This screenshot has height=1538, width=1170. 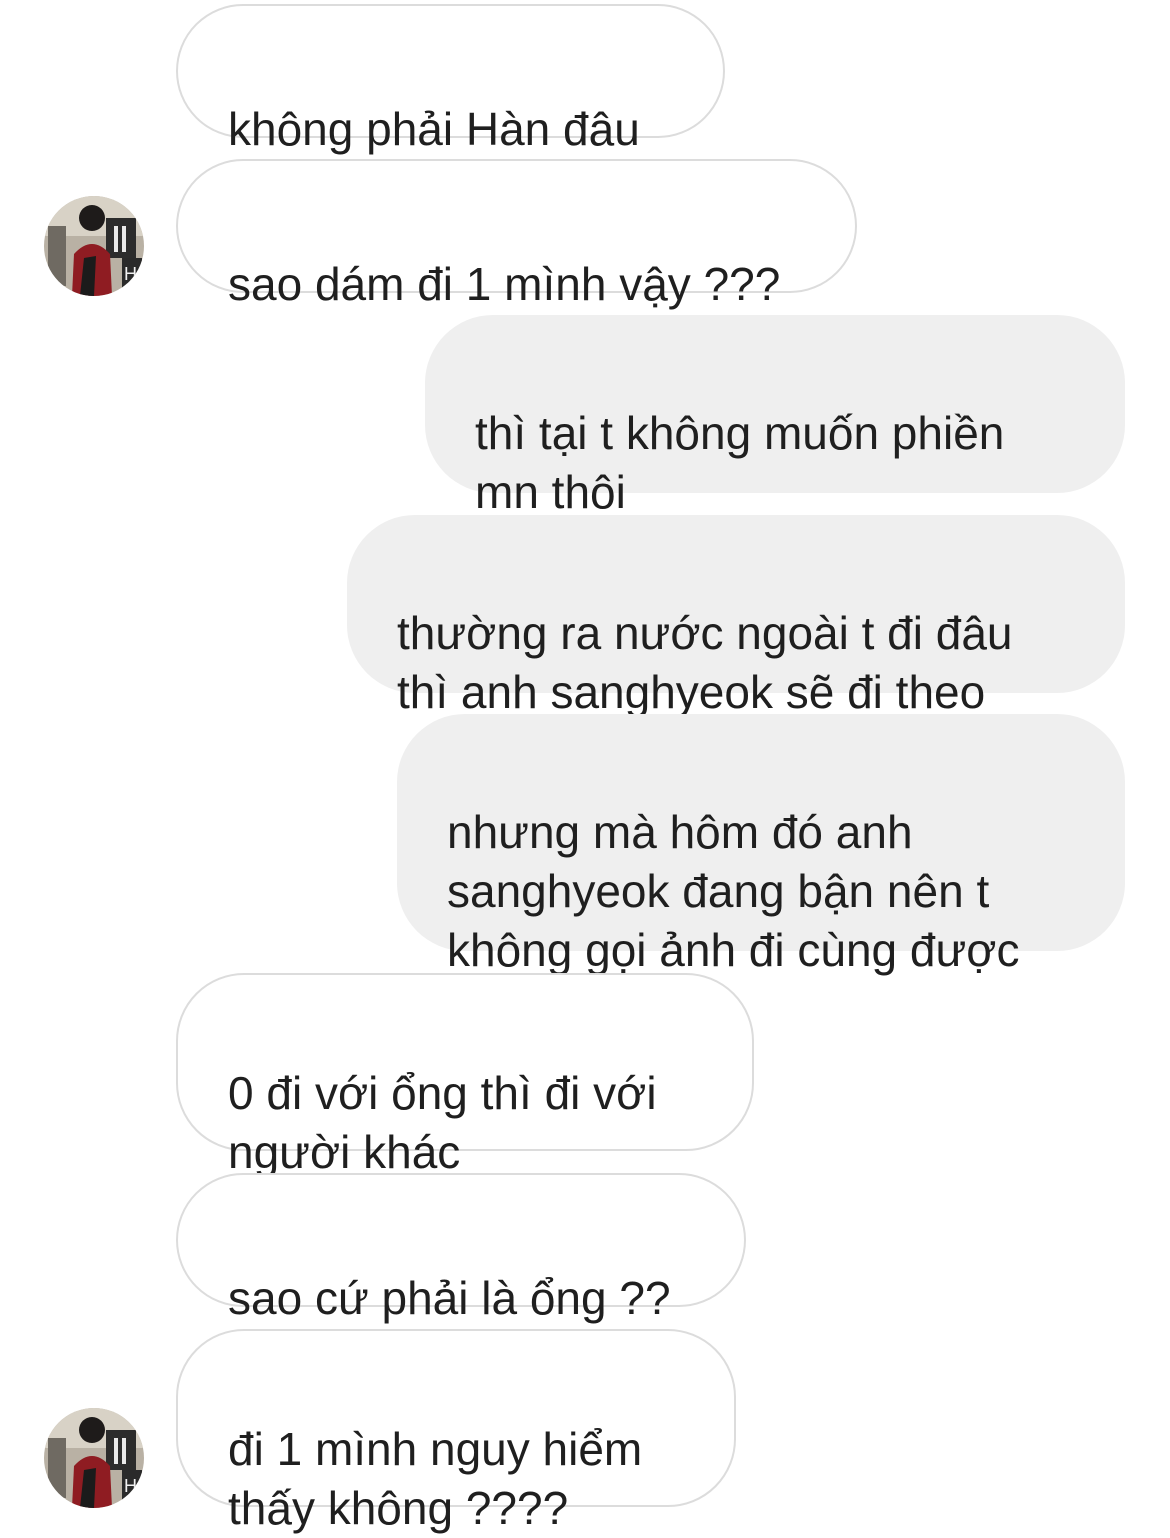 I want to click on message-text: không phải Hàn đâu, so click(x=434, y=129).